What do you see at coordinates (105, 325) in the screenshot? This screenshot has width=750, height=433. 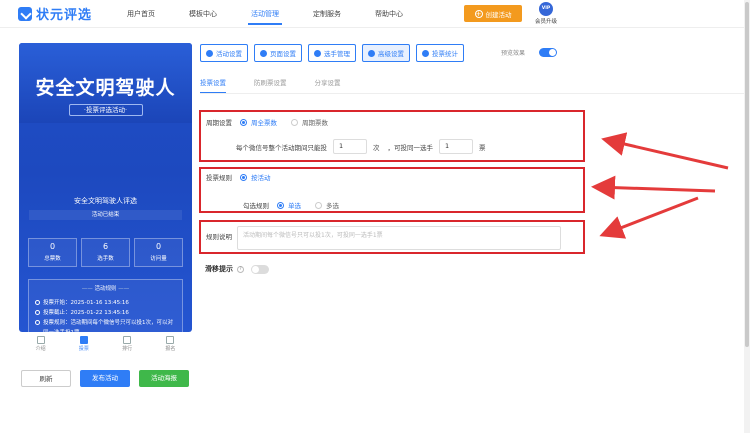 I see `rule-voting: 投票规则：活动期间每个微信号只可以投1次，可以对同一选手投1票` at bounding box center [105, 325].